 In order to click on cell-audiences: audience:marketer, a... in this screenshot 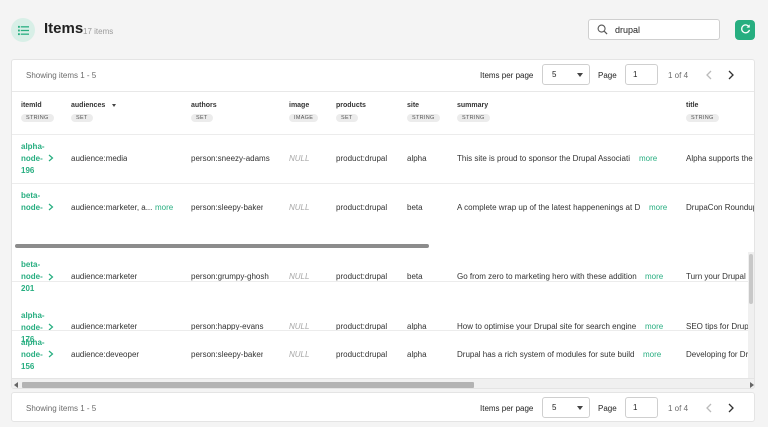, I will do `click(112, 207)`.